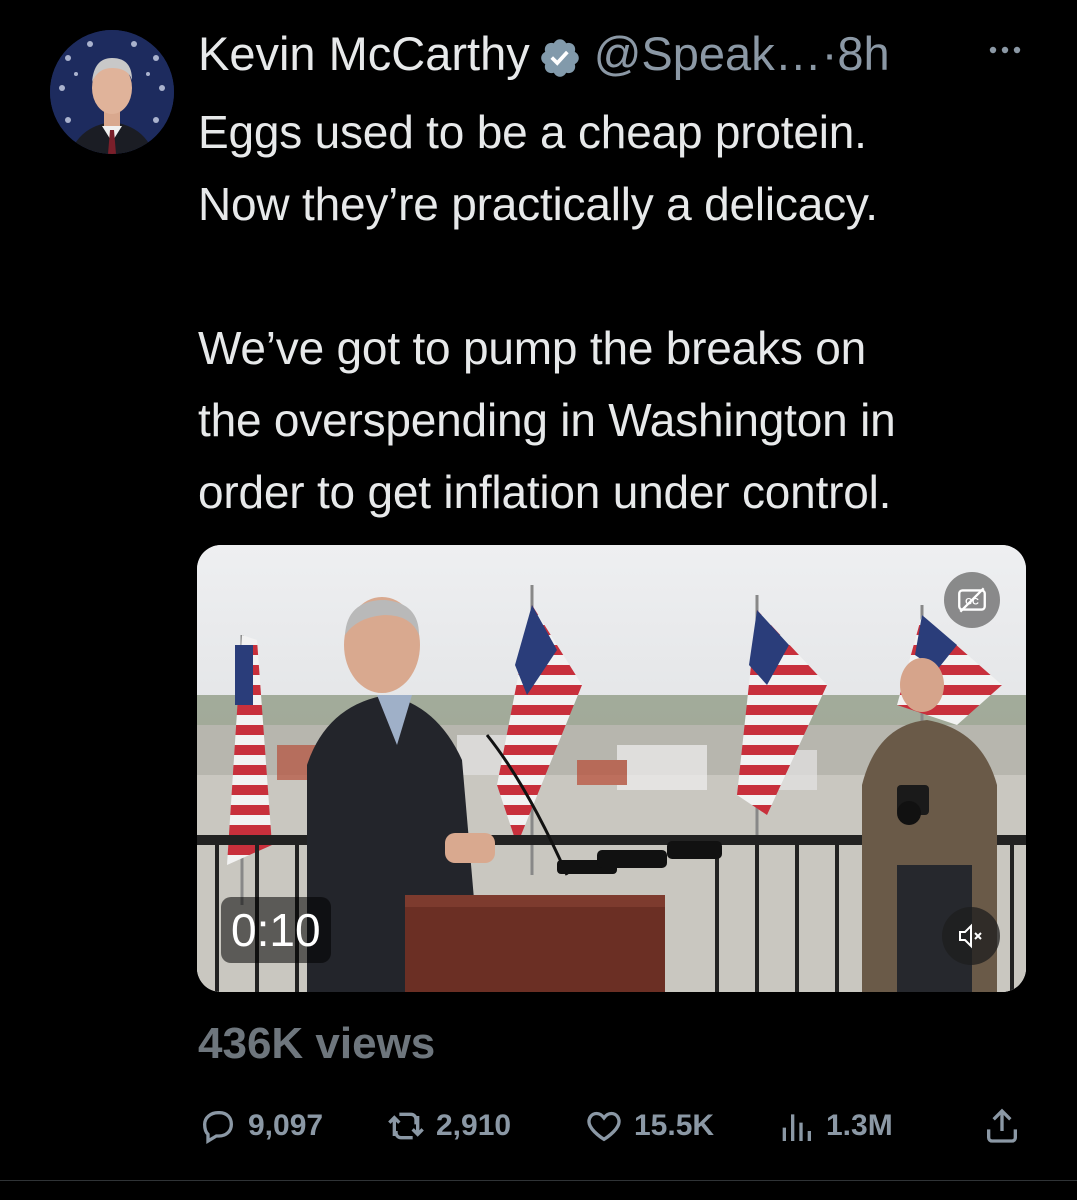 The height and width of the screenshot is (1200, 1077). I want to click on avatar, so click(112, 92).